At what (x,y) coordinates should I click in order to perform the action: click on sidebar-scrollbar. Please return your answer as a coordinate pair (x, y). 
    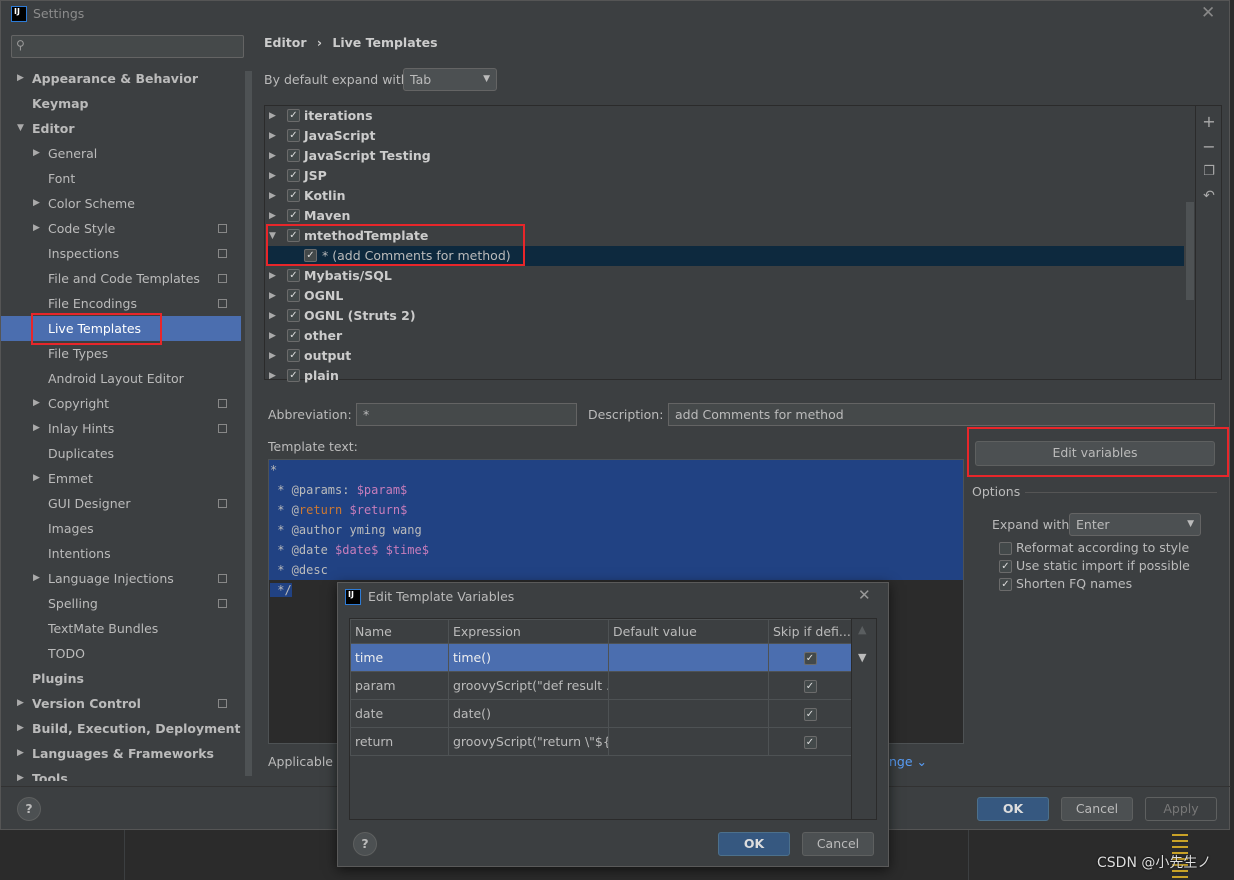
    Looking at the image, I should click on (248, 423).